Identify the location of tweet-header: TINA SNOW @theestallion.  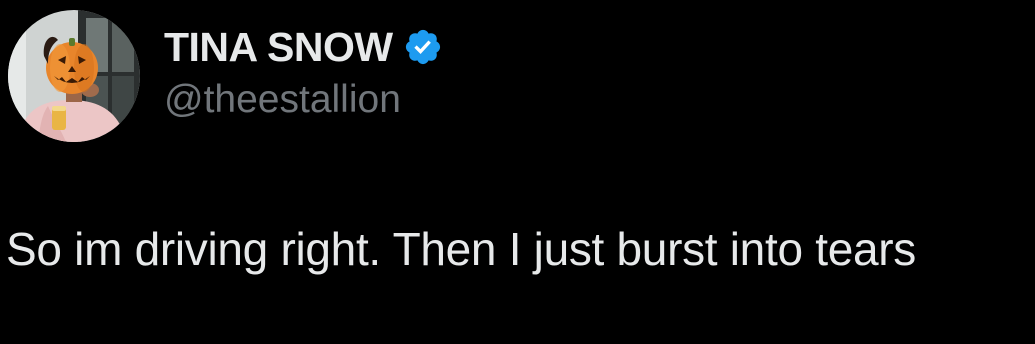
(303, 72).